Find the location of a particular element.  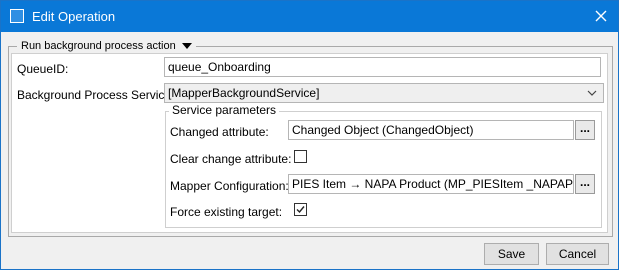

queue-id-input: queue_Onboarding is located at coordinates (382, 67).